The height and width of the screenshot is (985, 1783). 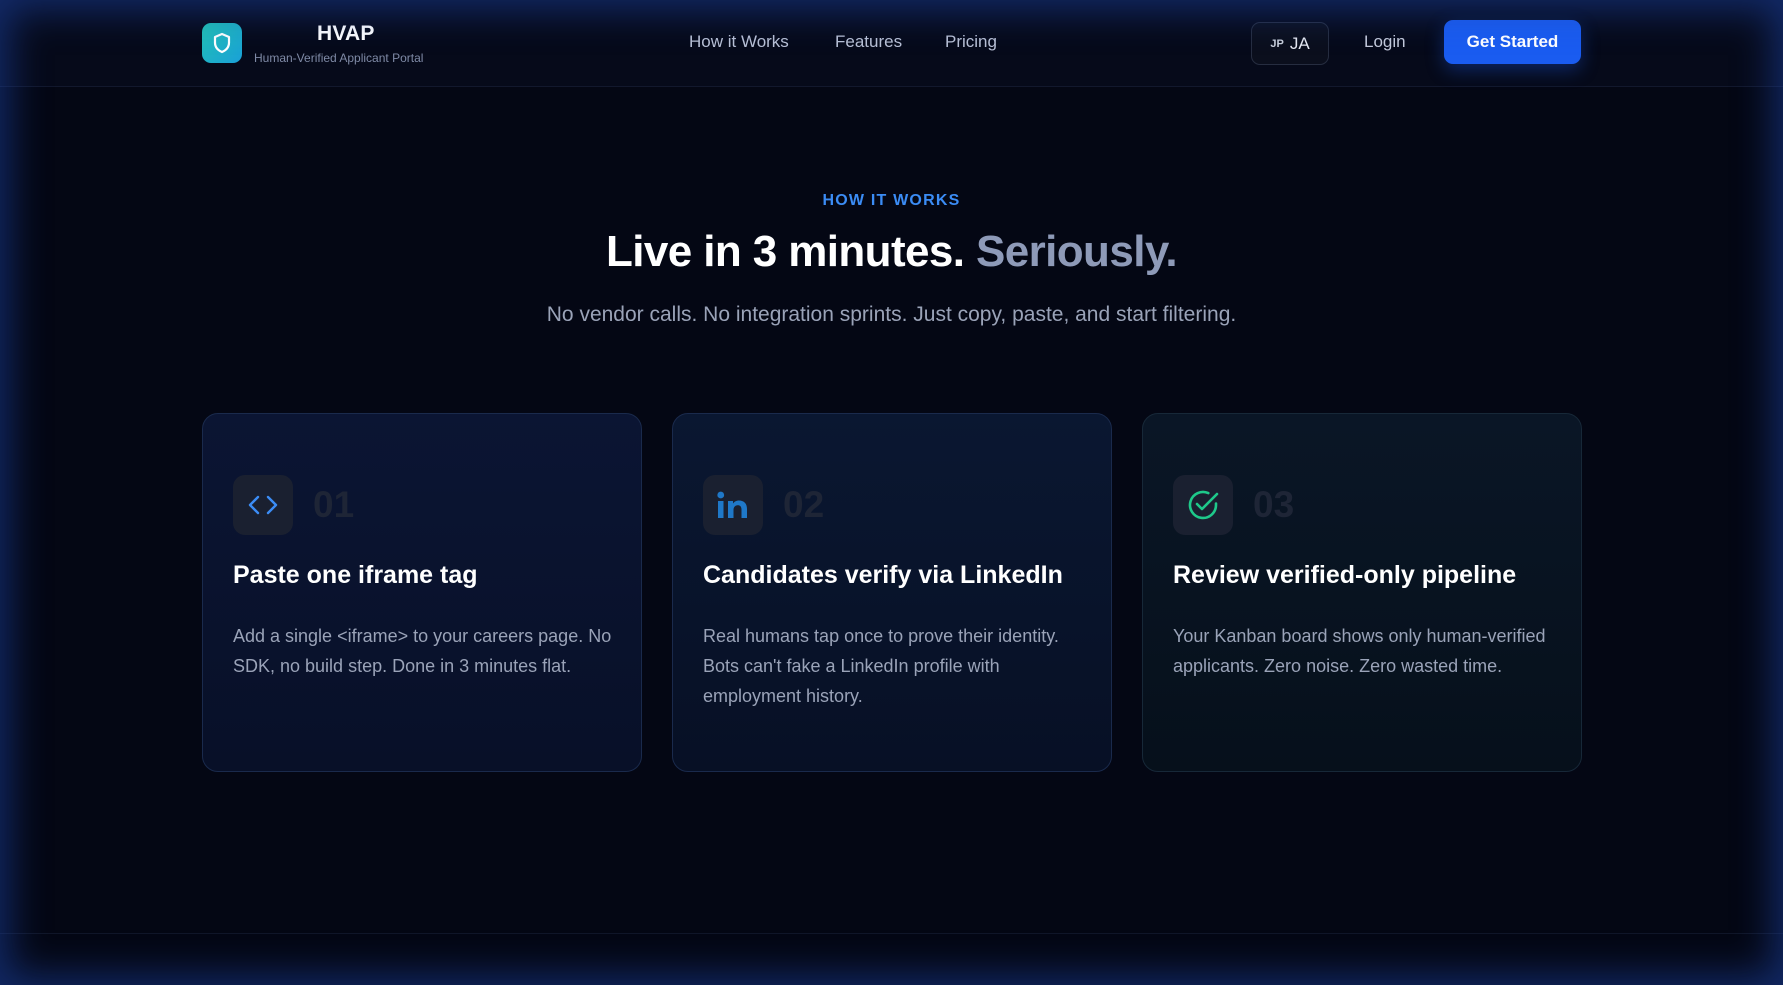 I want to click on linkedin-icon, so click(x=732, y=504).